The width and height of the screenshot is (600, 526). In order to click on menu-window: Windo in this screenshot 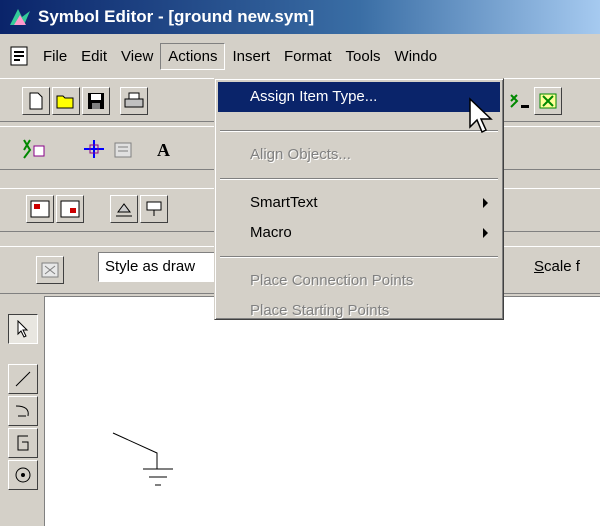, I will do `click(416, 56)`.